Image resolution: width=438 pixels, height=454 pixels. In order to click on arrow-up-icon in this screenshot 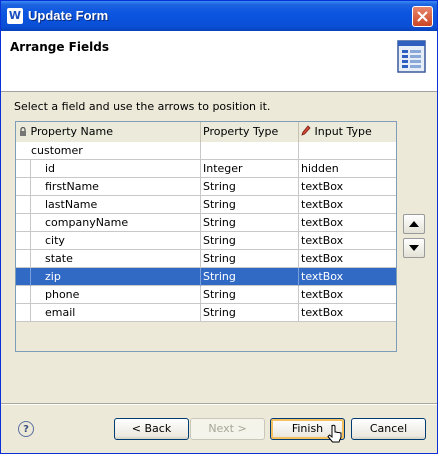, I will do `click(414, 224)`.